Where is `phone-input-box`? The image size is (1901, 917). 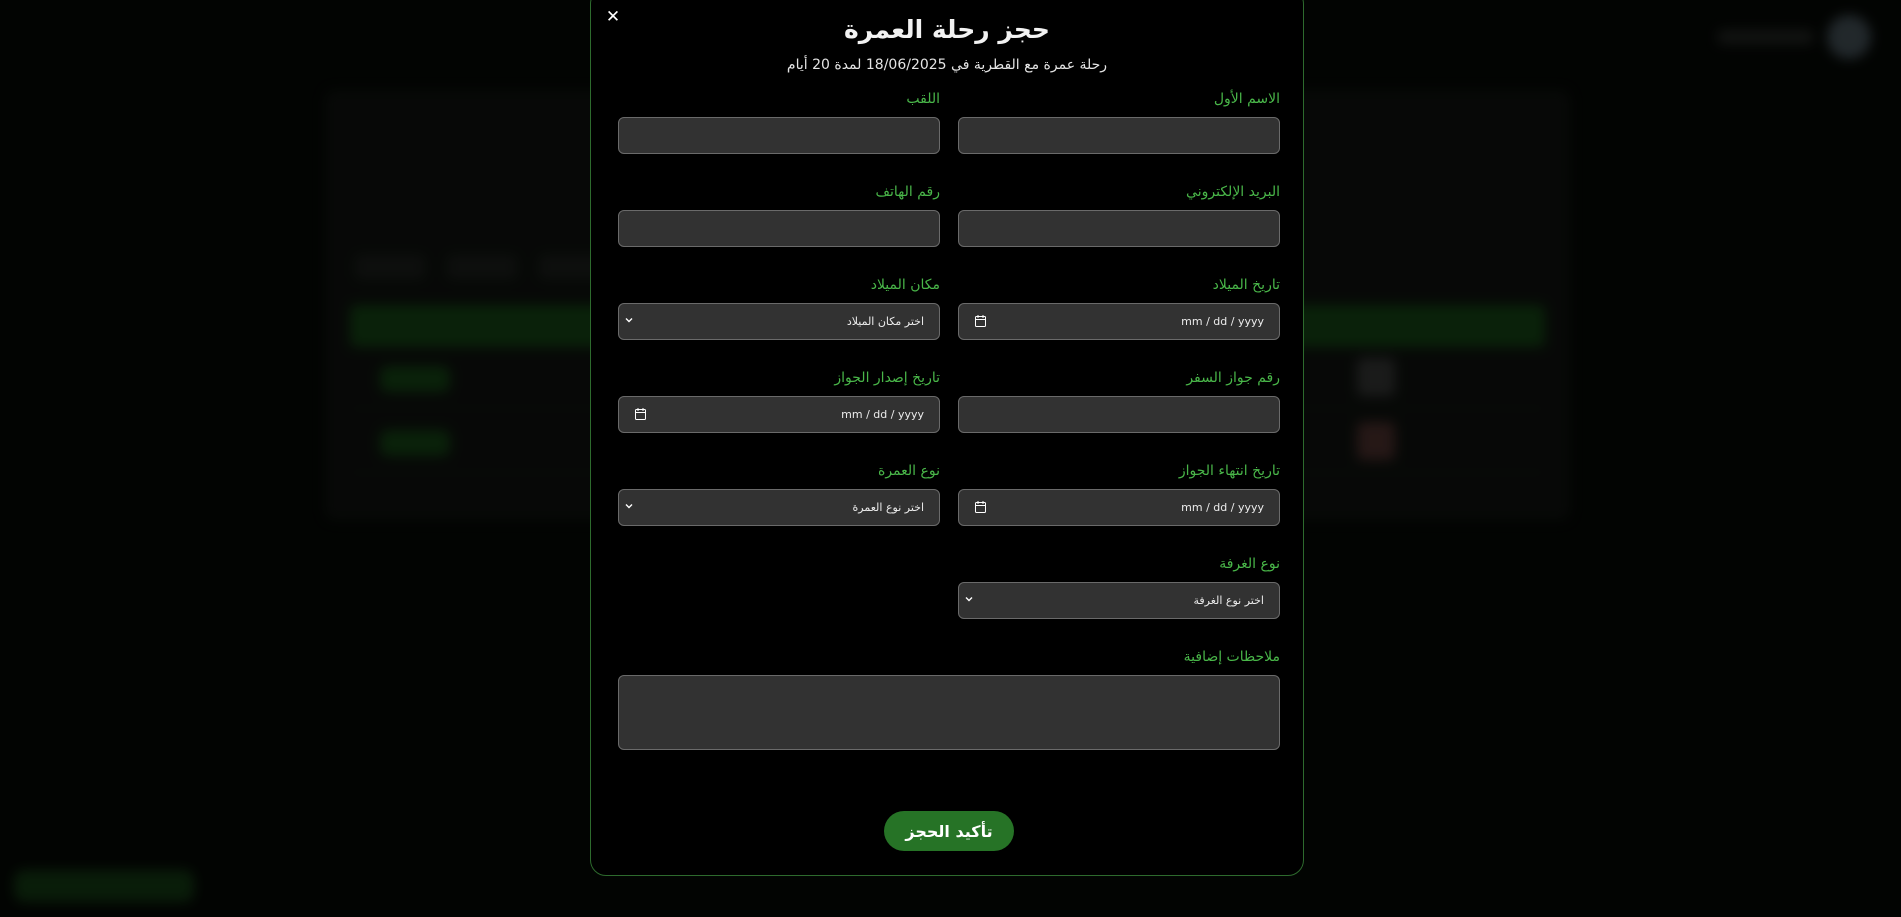
phone-input-box is located at coordinates (777, 229).